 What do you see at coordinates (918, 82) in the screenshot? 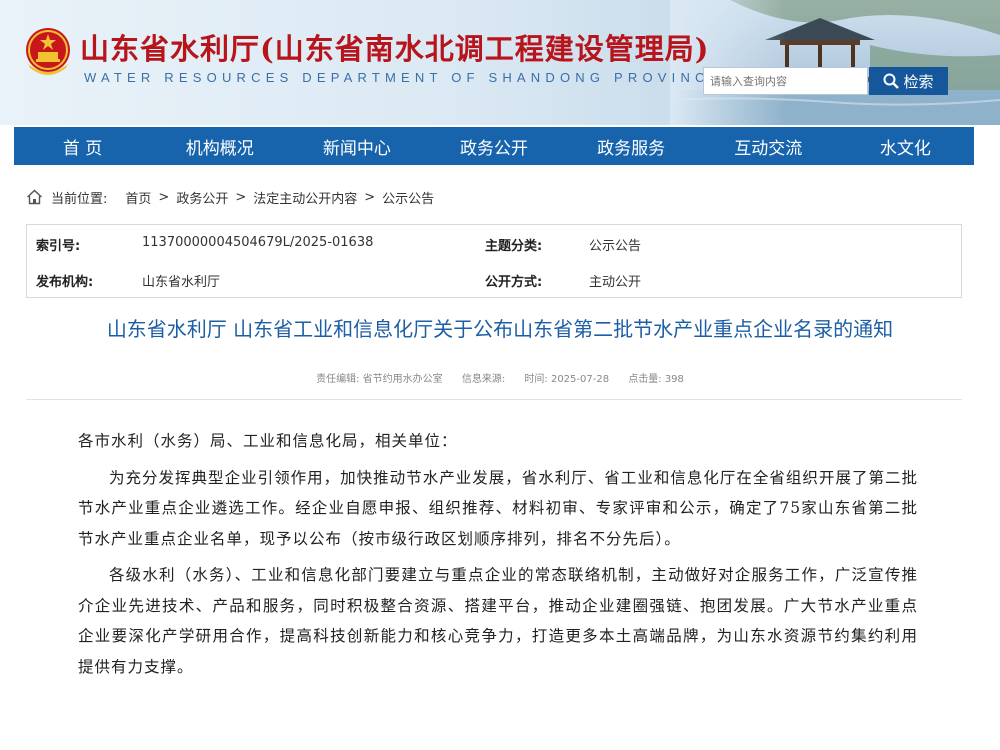
I see `search-button-label: 检索` at bounding box center [918, 82].